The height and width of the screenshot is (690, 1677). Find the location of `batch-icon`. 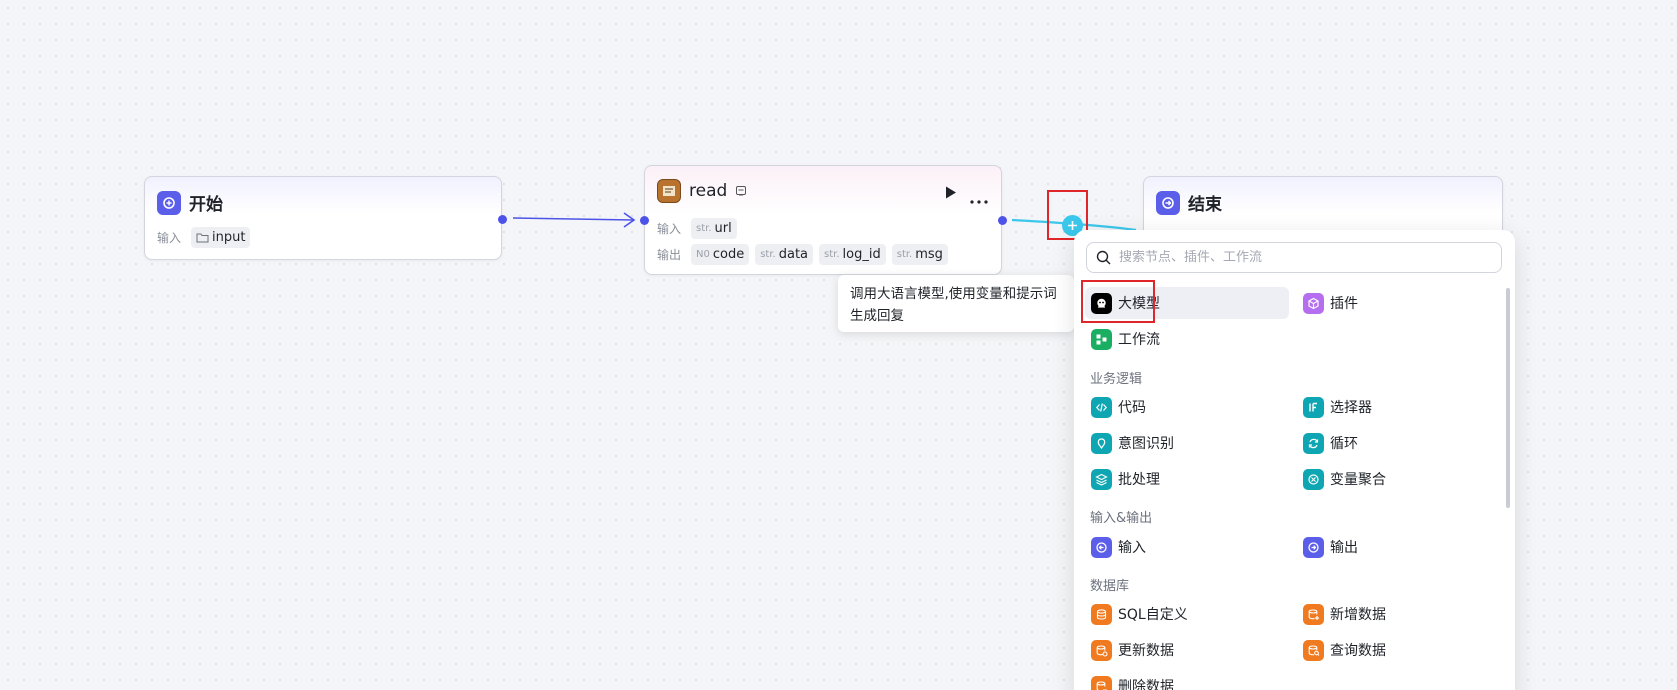

batch-icon is located at coordinates (1101, 479).